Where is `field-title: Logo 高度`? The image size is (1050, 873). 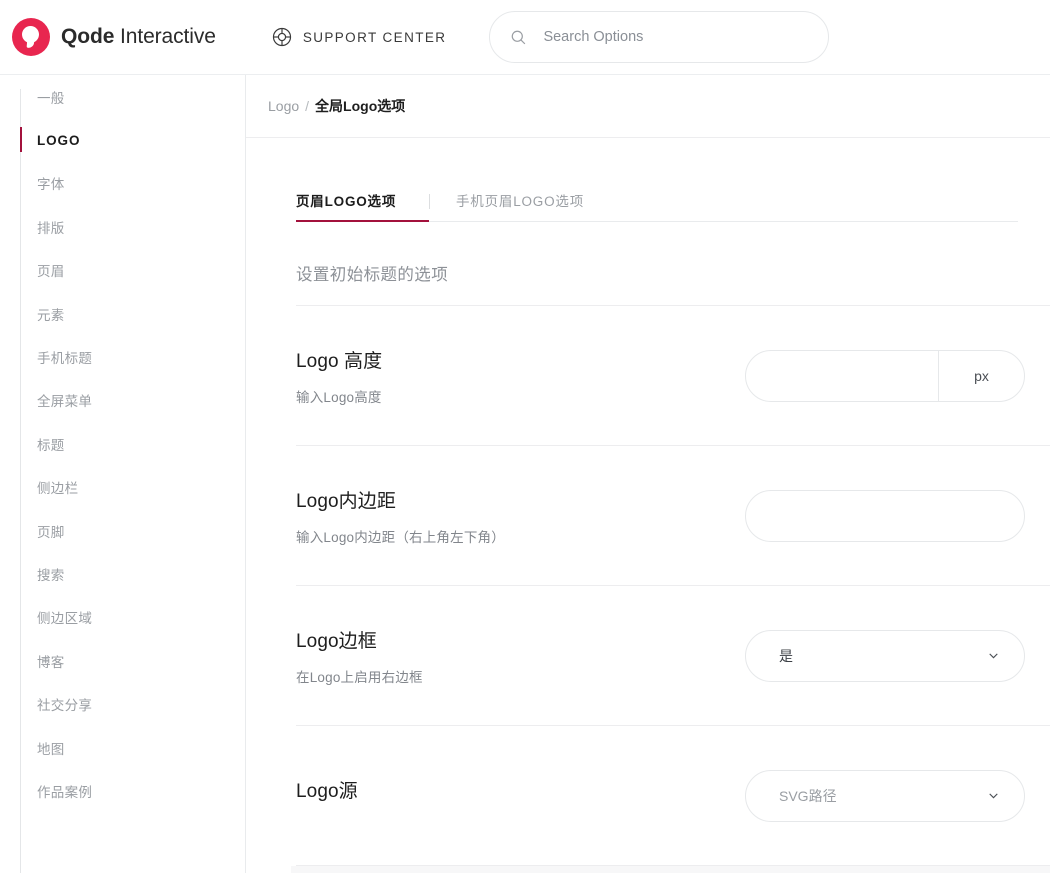
field-title: Logo 高度 is located at coordinates (339, 361).